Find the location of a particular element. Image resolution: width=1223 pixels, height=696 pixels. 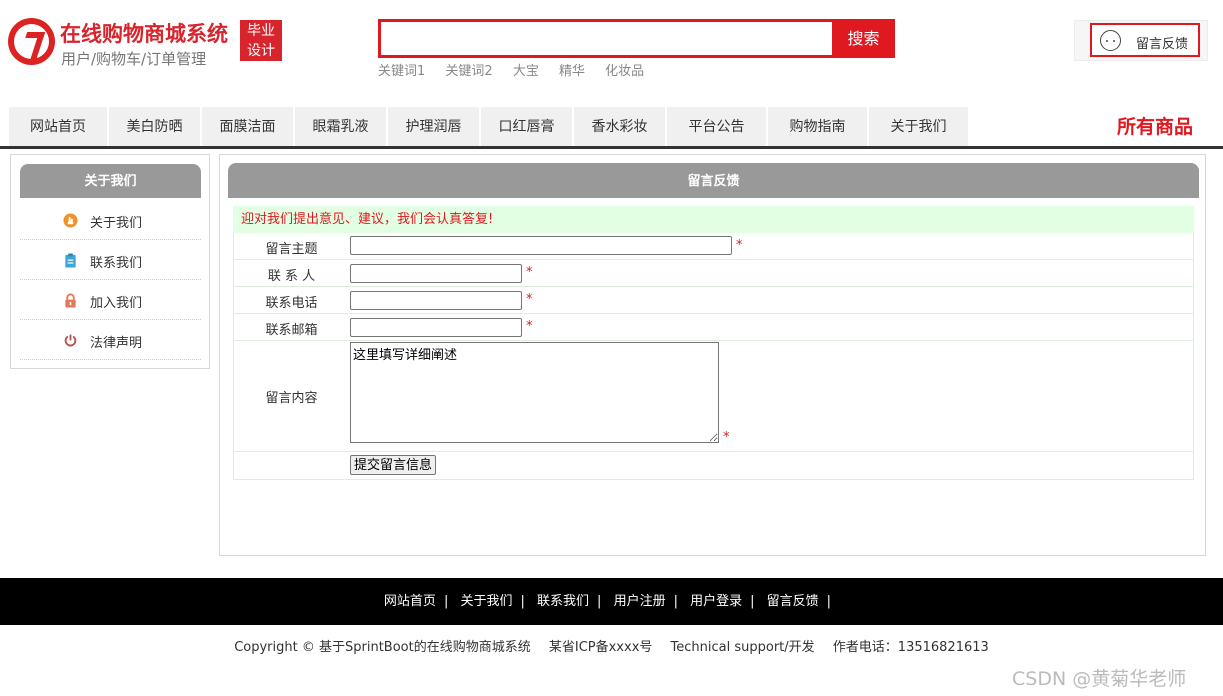

footer-link-login: 用户登录 is located at coordinates (716, 601).